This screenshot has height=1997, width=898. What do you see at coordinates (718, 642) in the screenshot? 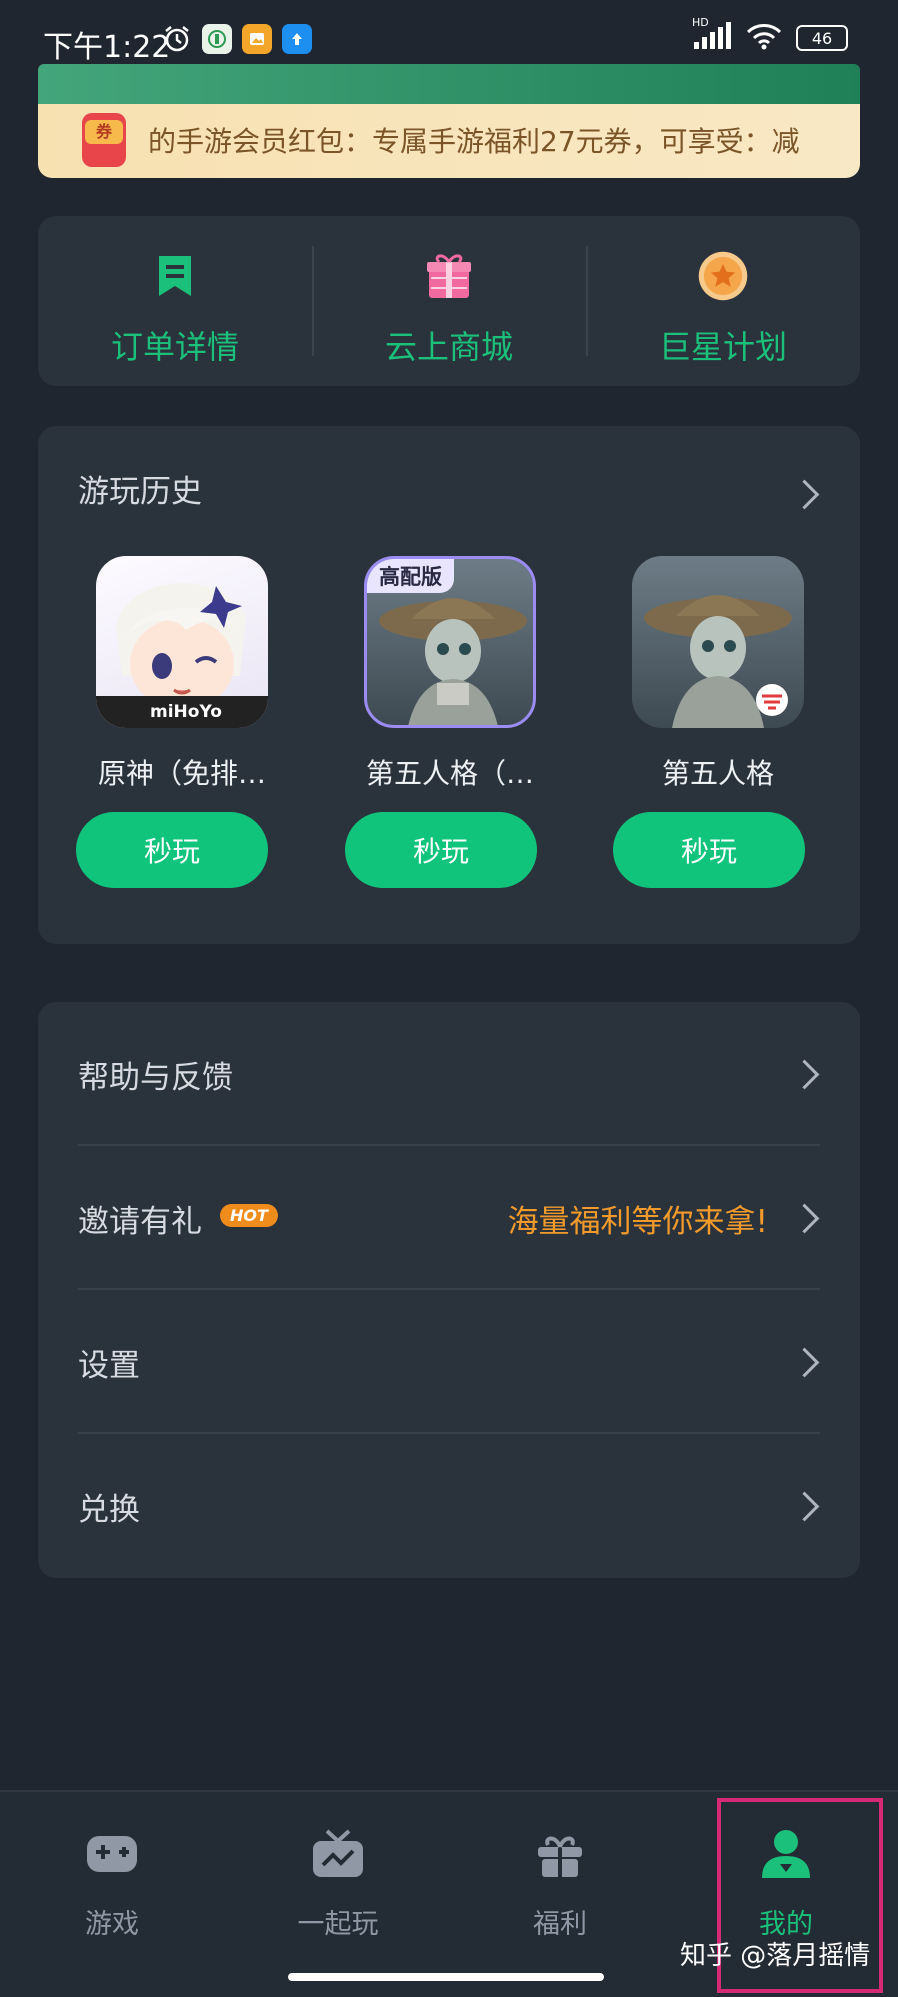
I see `game-icon-identity-v` at bounding box center [718, 642].